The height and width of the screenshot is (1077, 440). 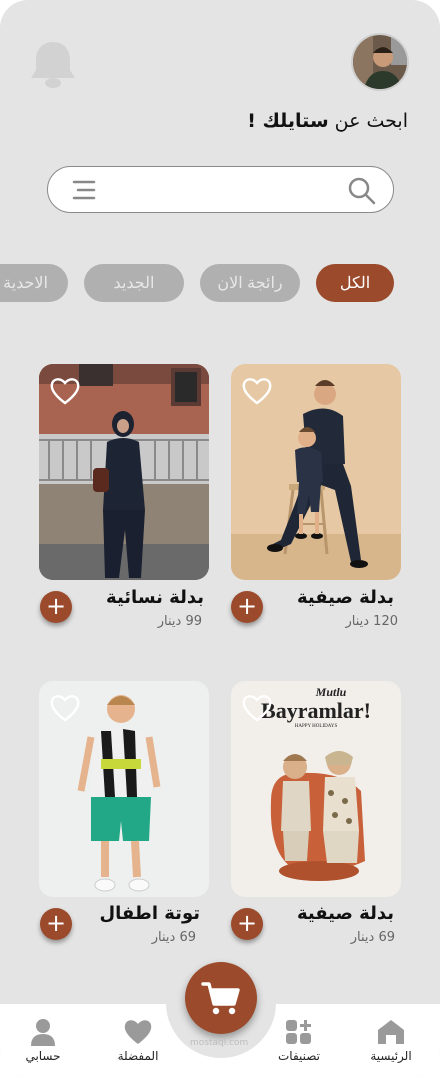 What do you see at coordinates (138, 1032) in the screenshot?
I see `heart-icon` at bounding box center [138, 1032].